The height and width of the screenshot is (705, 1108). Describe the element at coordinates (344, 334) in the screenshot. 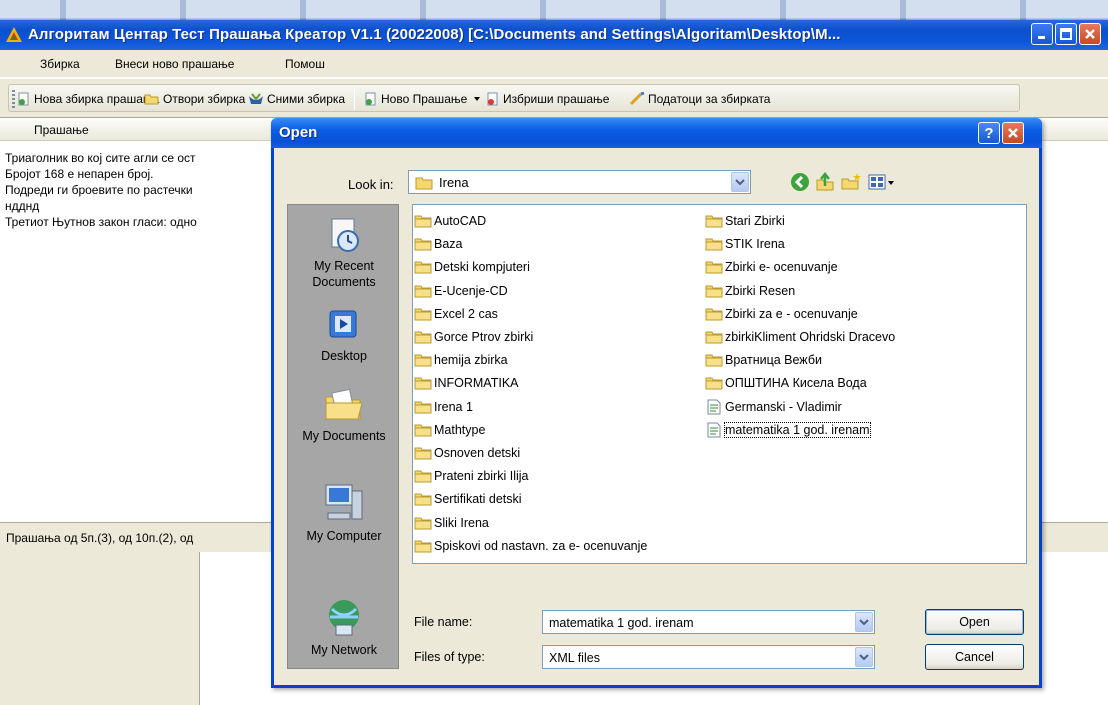

I see `place-desktop: Desktop` at that location.